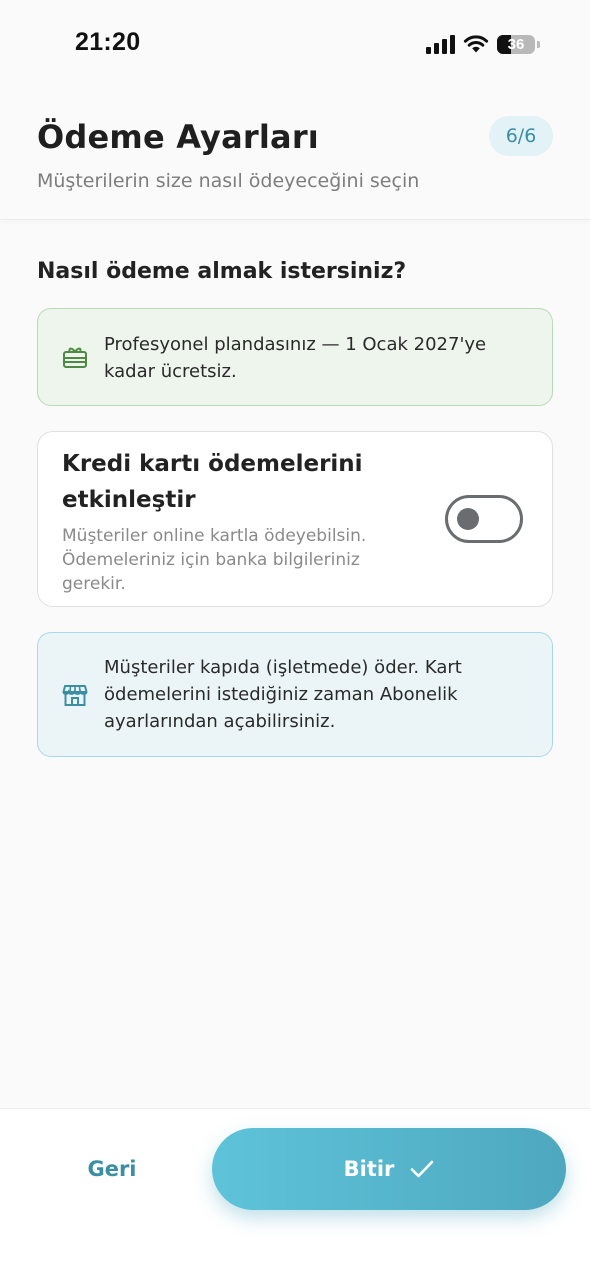  What do you see at coordinates (369, 1169) in the screenshot?
I see `finish-label: Bitir` at bounding box center [369, 1169].